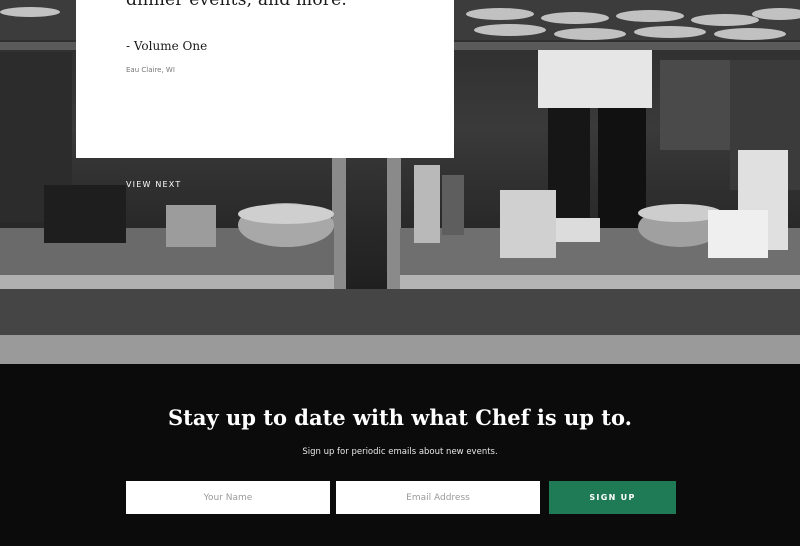  Describe the element at coordinates (400, 417) in the screenshot. I see `signup-title: Stay up to date with what Chef is up to.` at that location.